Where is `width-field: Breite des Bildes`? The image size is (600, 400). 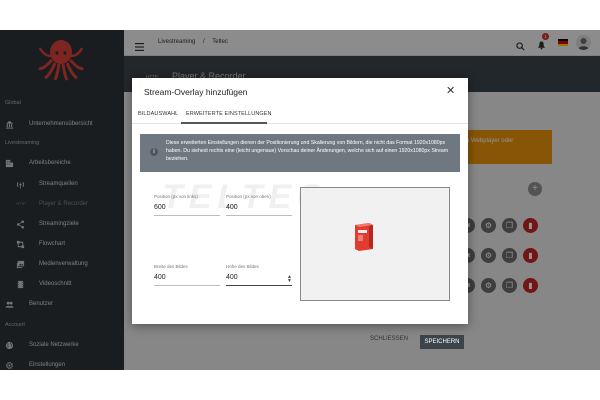 width-field: Breite des Bildes is located at coordinates (187, 275).